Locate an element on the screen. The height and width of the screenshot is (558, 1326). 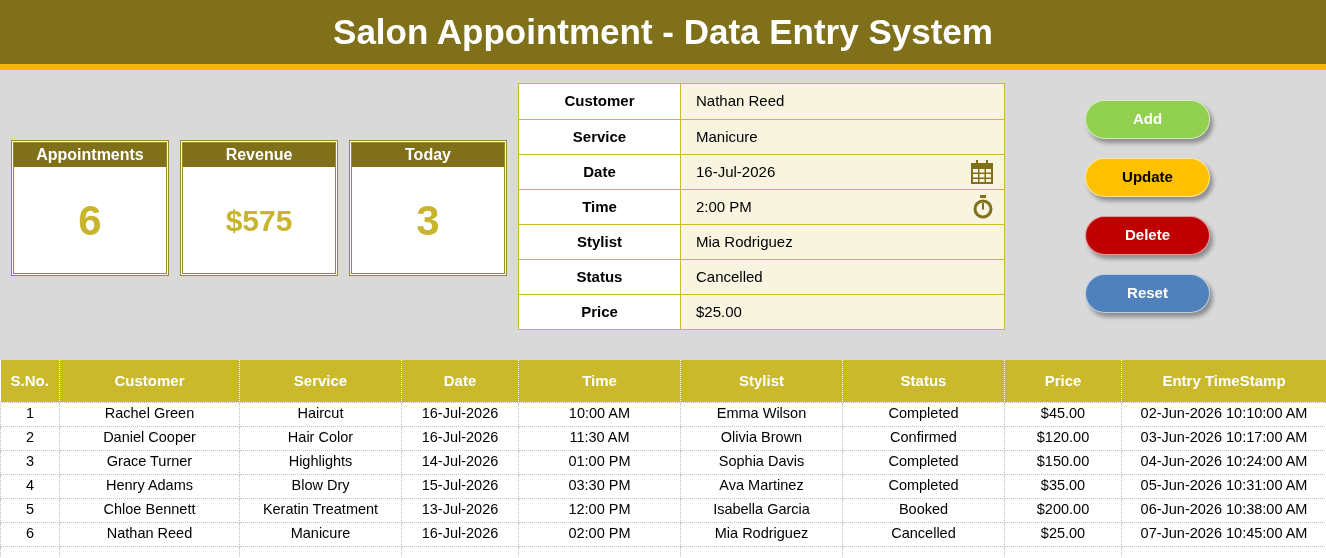
table-cell: 13-Jul-2026 is located at coordinates (460, 510).